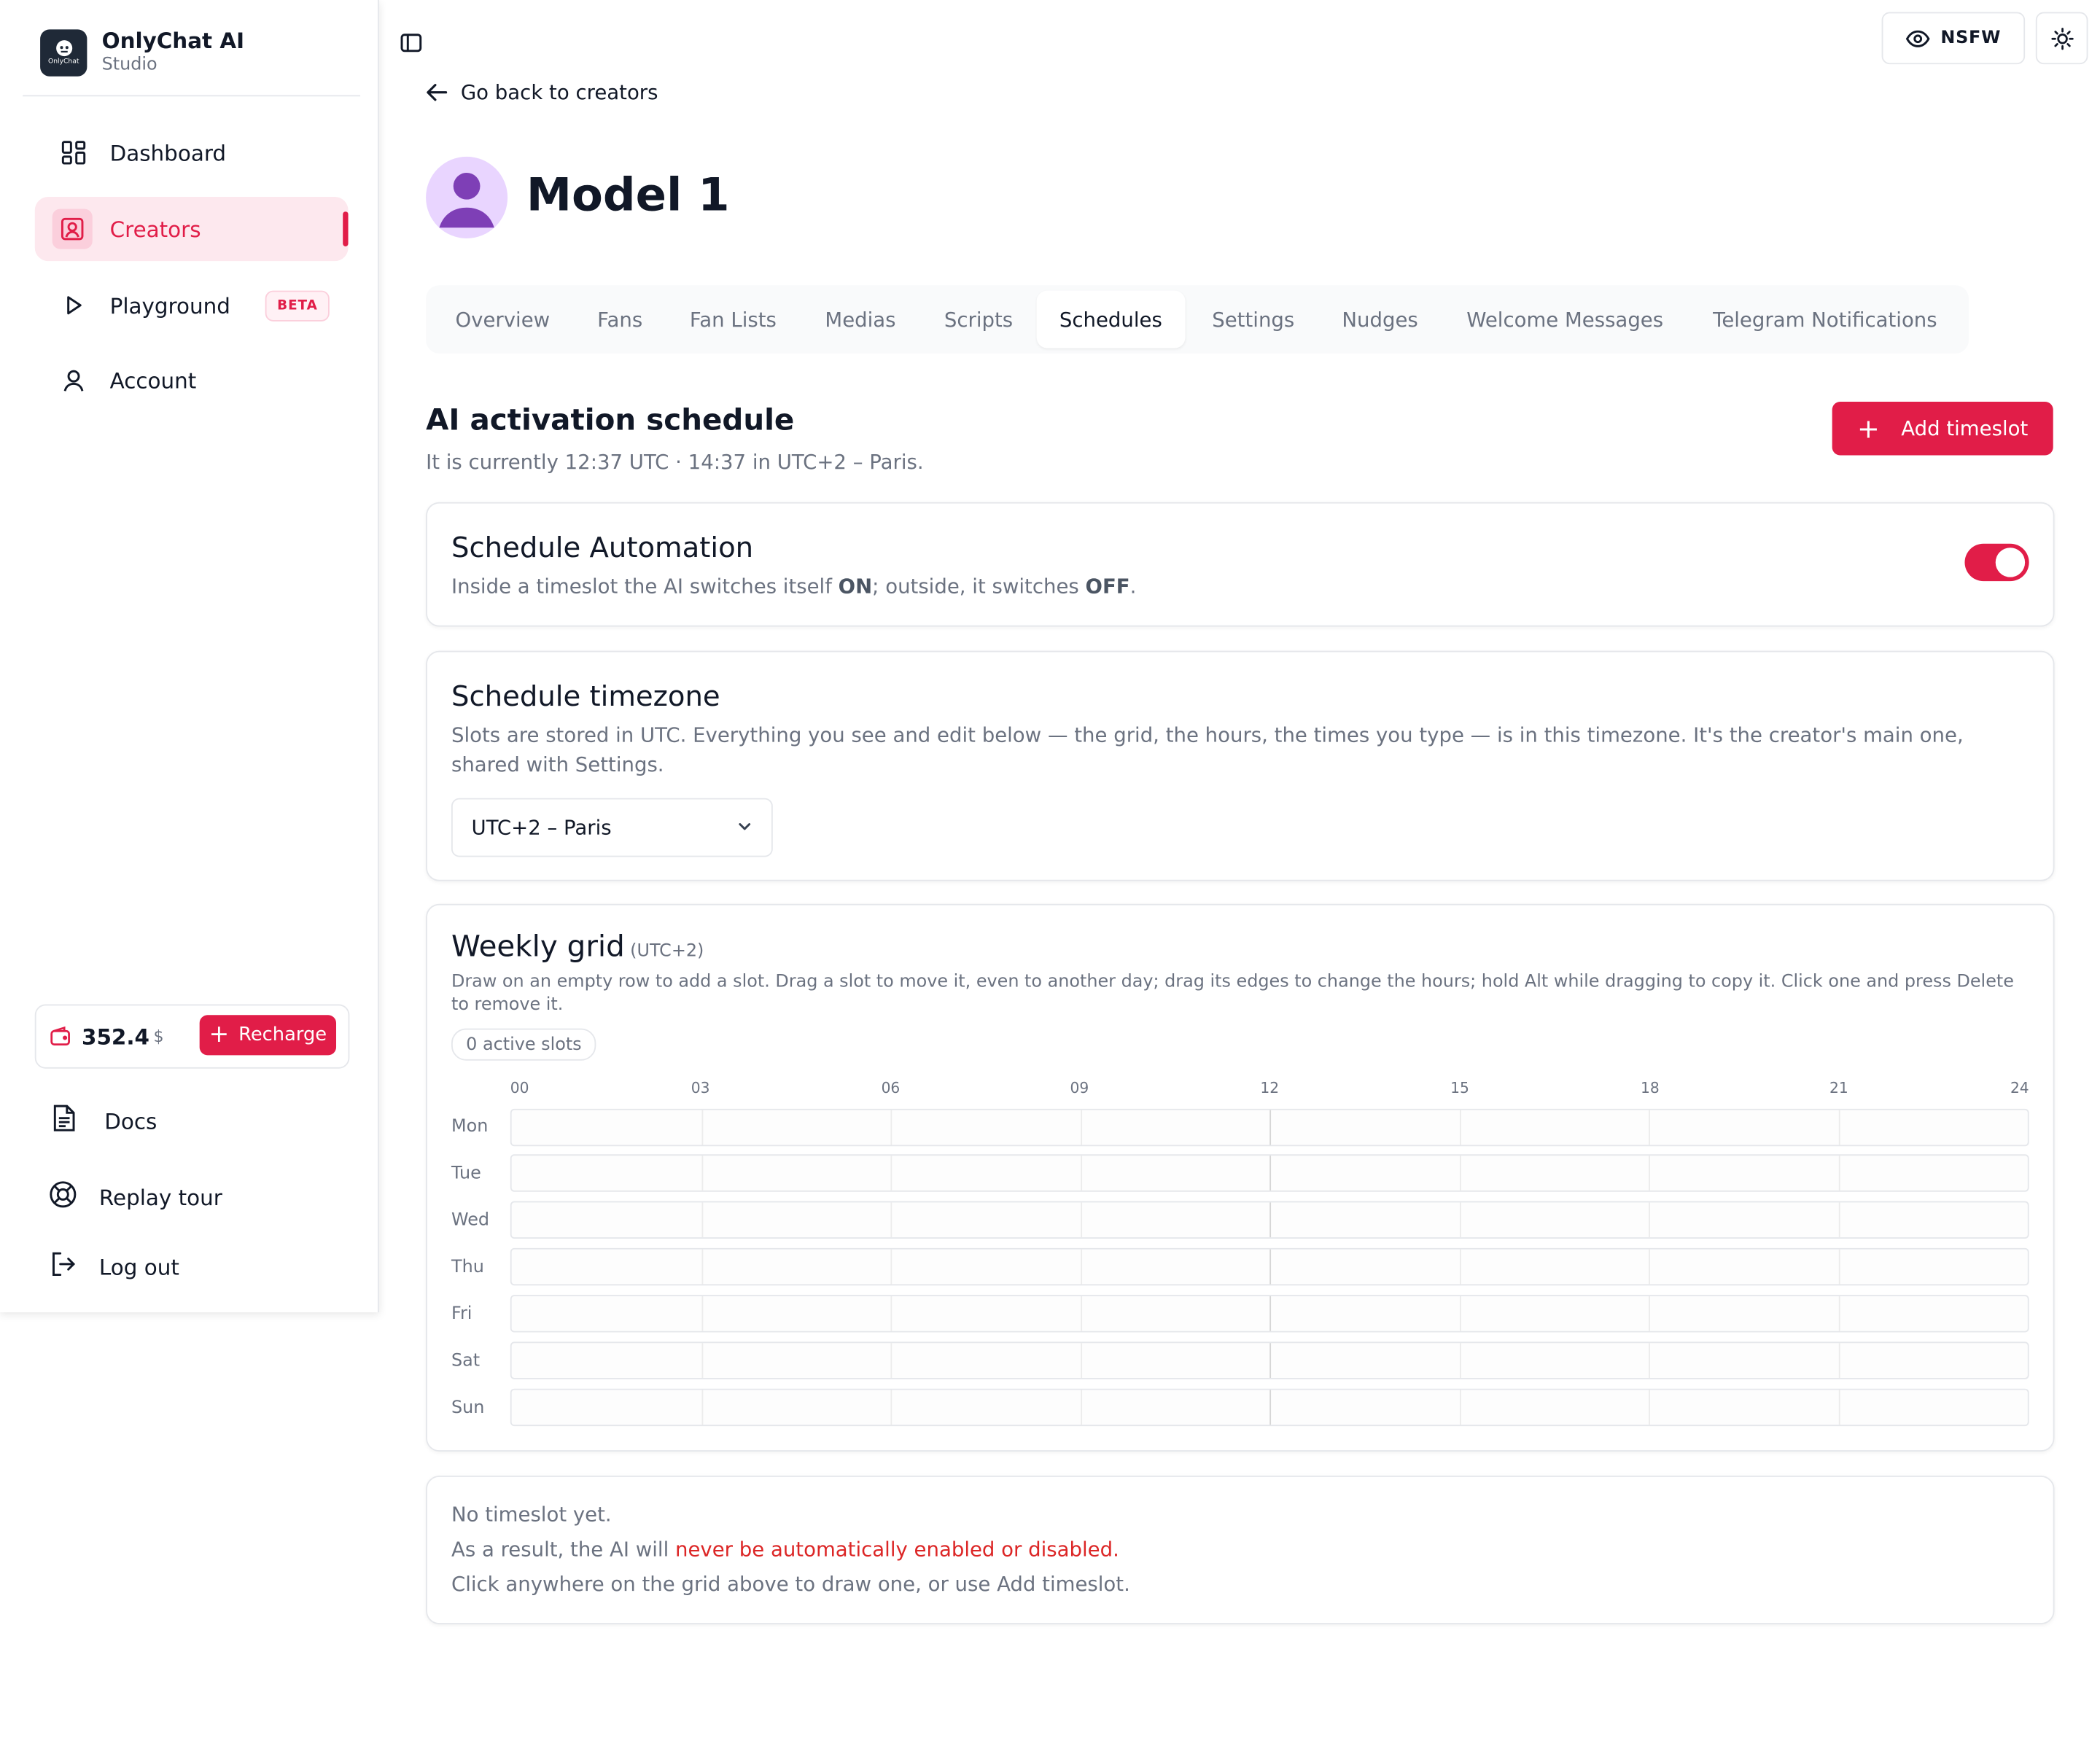 The height and width of the screenshot is (1749, 2100). I want to click on grid-row-wed, so click(1269, 1220).